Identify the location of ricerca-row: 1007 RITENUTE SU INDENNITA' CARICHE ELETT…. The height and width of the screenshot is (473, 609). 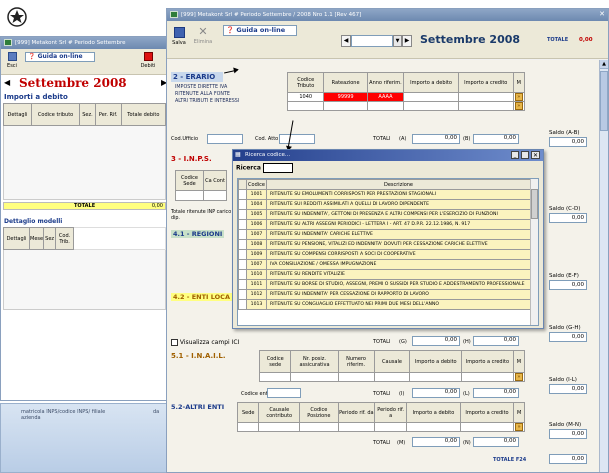
(384, 234).